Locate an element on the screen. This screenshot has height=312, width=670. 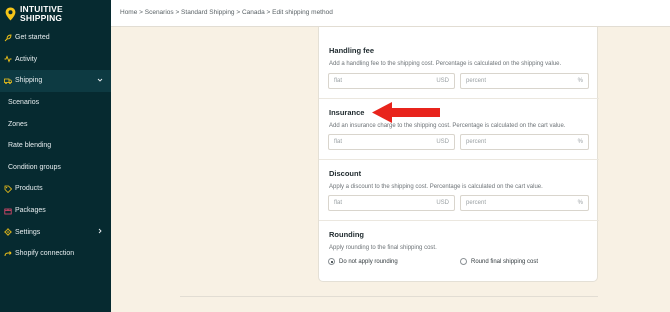
gear-icon is located at coordinates (8, 232).